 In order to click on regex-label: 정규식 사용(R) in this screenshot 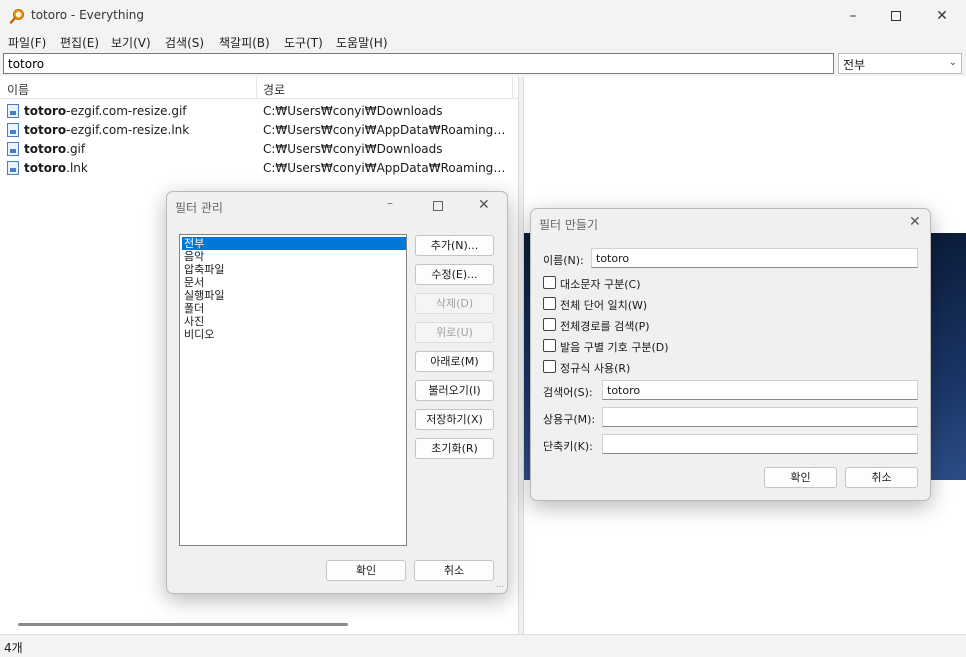, I will do `click(595, 368)`.